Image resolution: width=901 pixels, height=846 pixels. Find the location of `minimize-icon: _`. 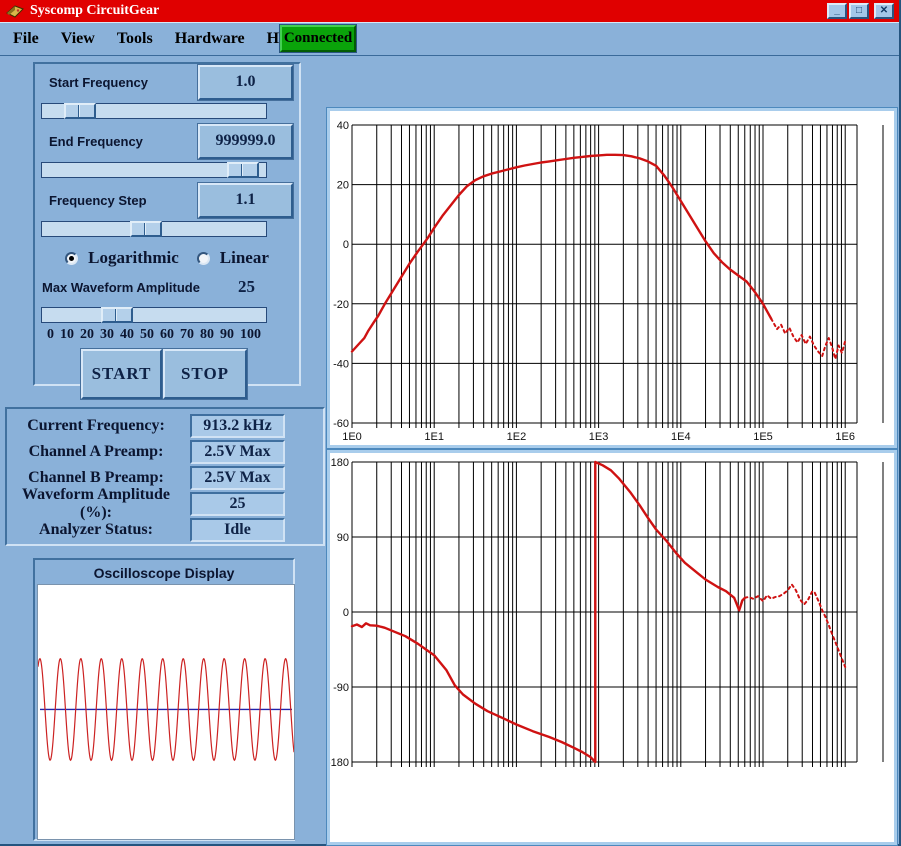

minimize-icon: _ is located at coordinates (837, 10).